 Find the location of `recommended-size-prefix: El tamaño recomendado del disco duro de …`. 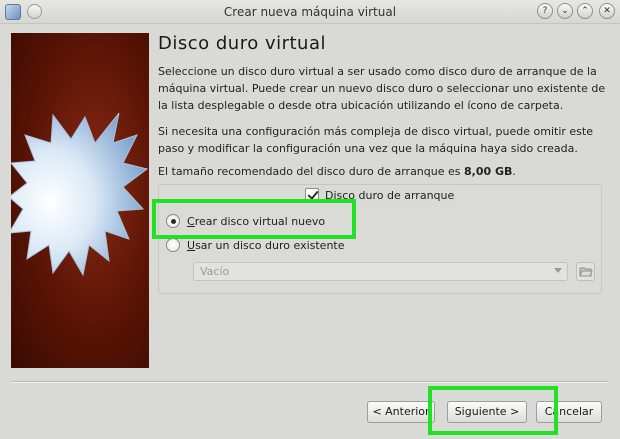

recommended-size-prefix: El tamaño recomendado del disco duro de … is located at coordinates (311, 171).